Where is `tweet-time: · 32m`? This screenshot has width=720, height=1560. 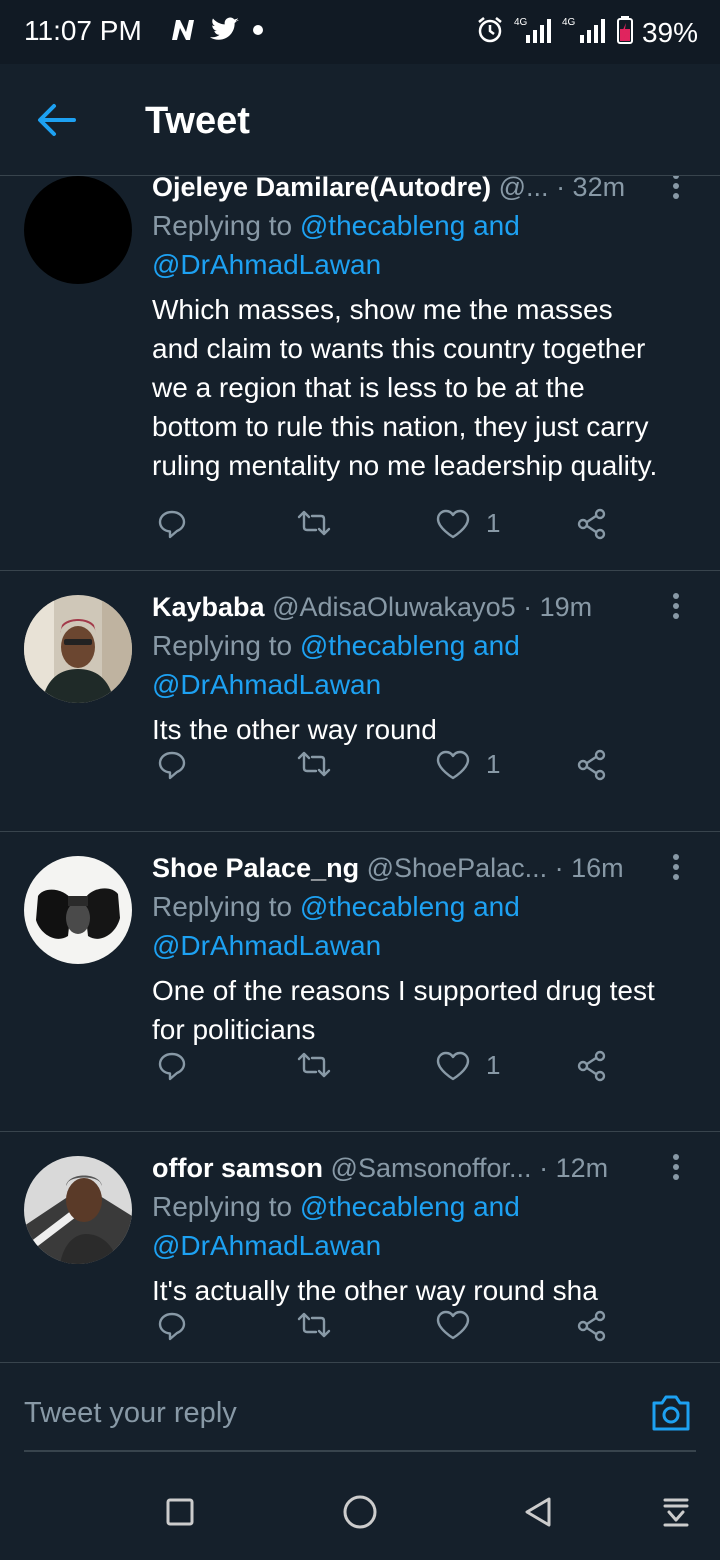 tweet-time: · 32m is located at coordinates (591, 189).